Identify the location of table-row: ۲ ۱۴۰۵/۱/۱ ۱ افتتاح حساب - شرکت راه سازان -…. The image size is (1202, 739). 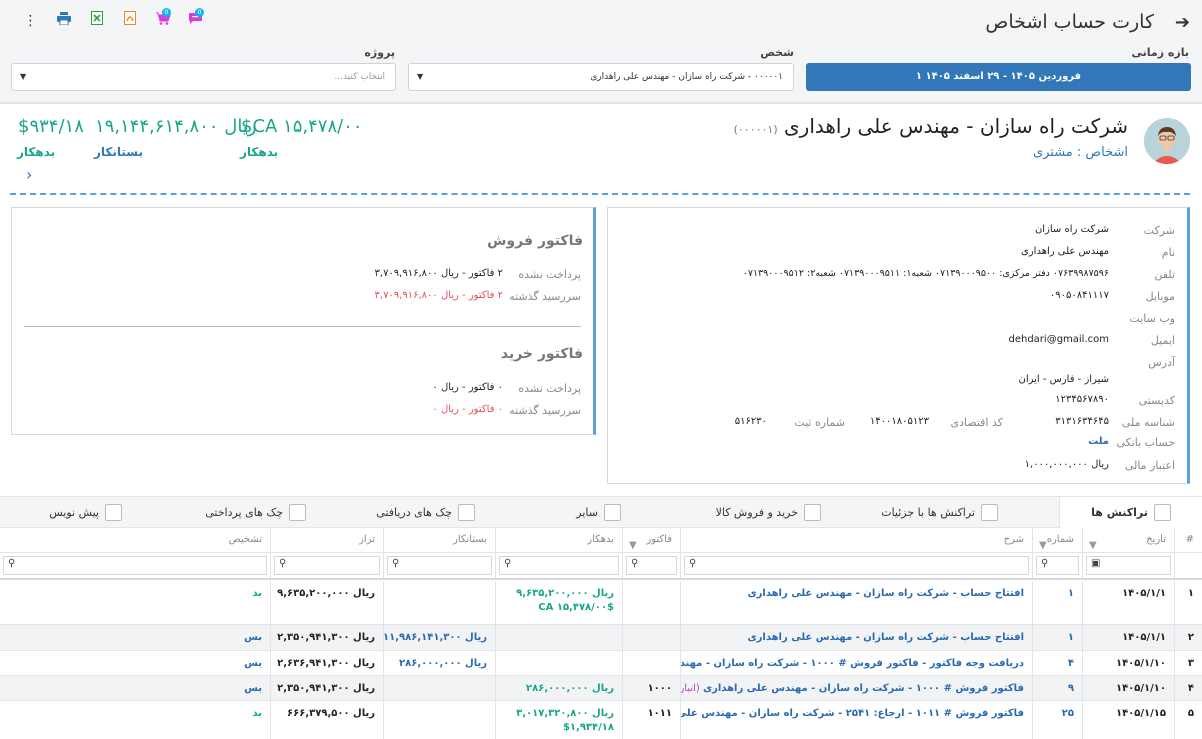
(601, 638).